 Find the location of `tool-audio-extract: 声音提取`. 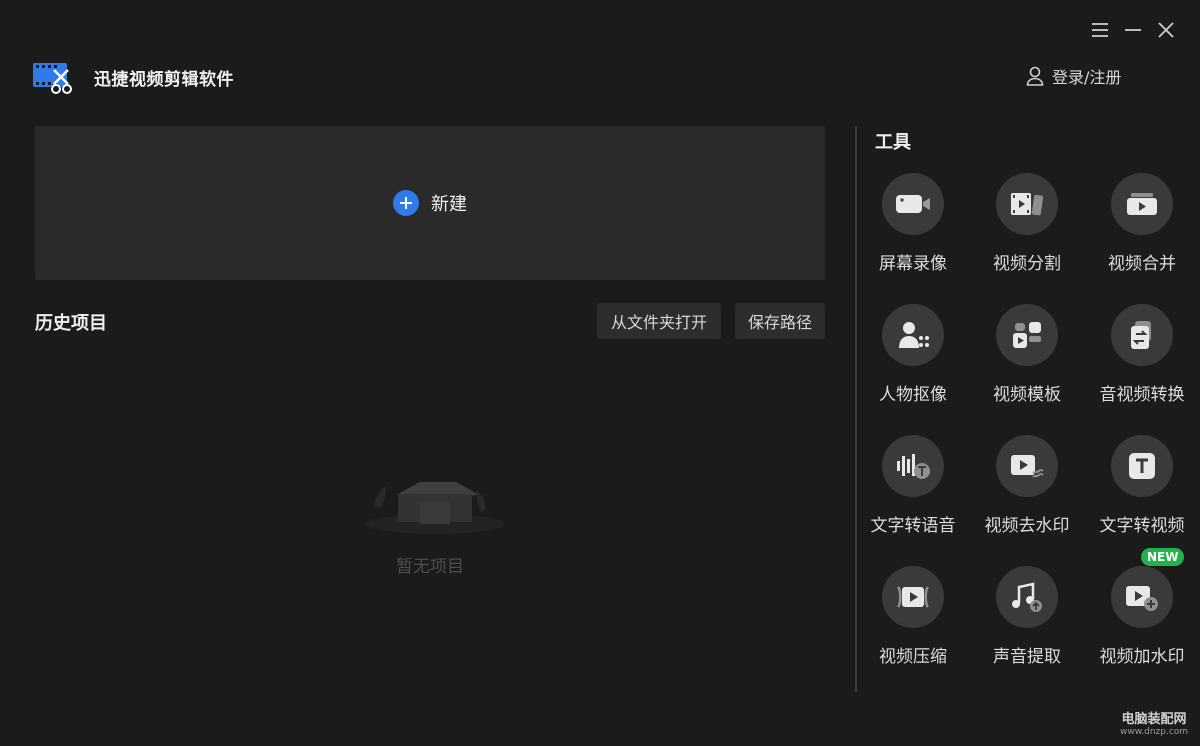

tool-audio-extract: 声音提取 is located at coordinates (1027, 616).